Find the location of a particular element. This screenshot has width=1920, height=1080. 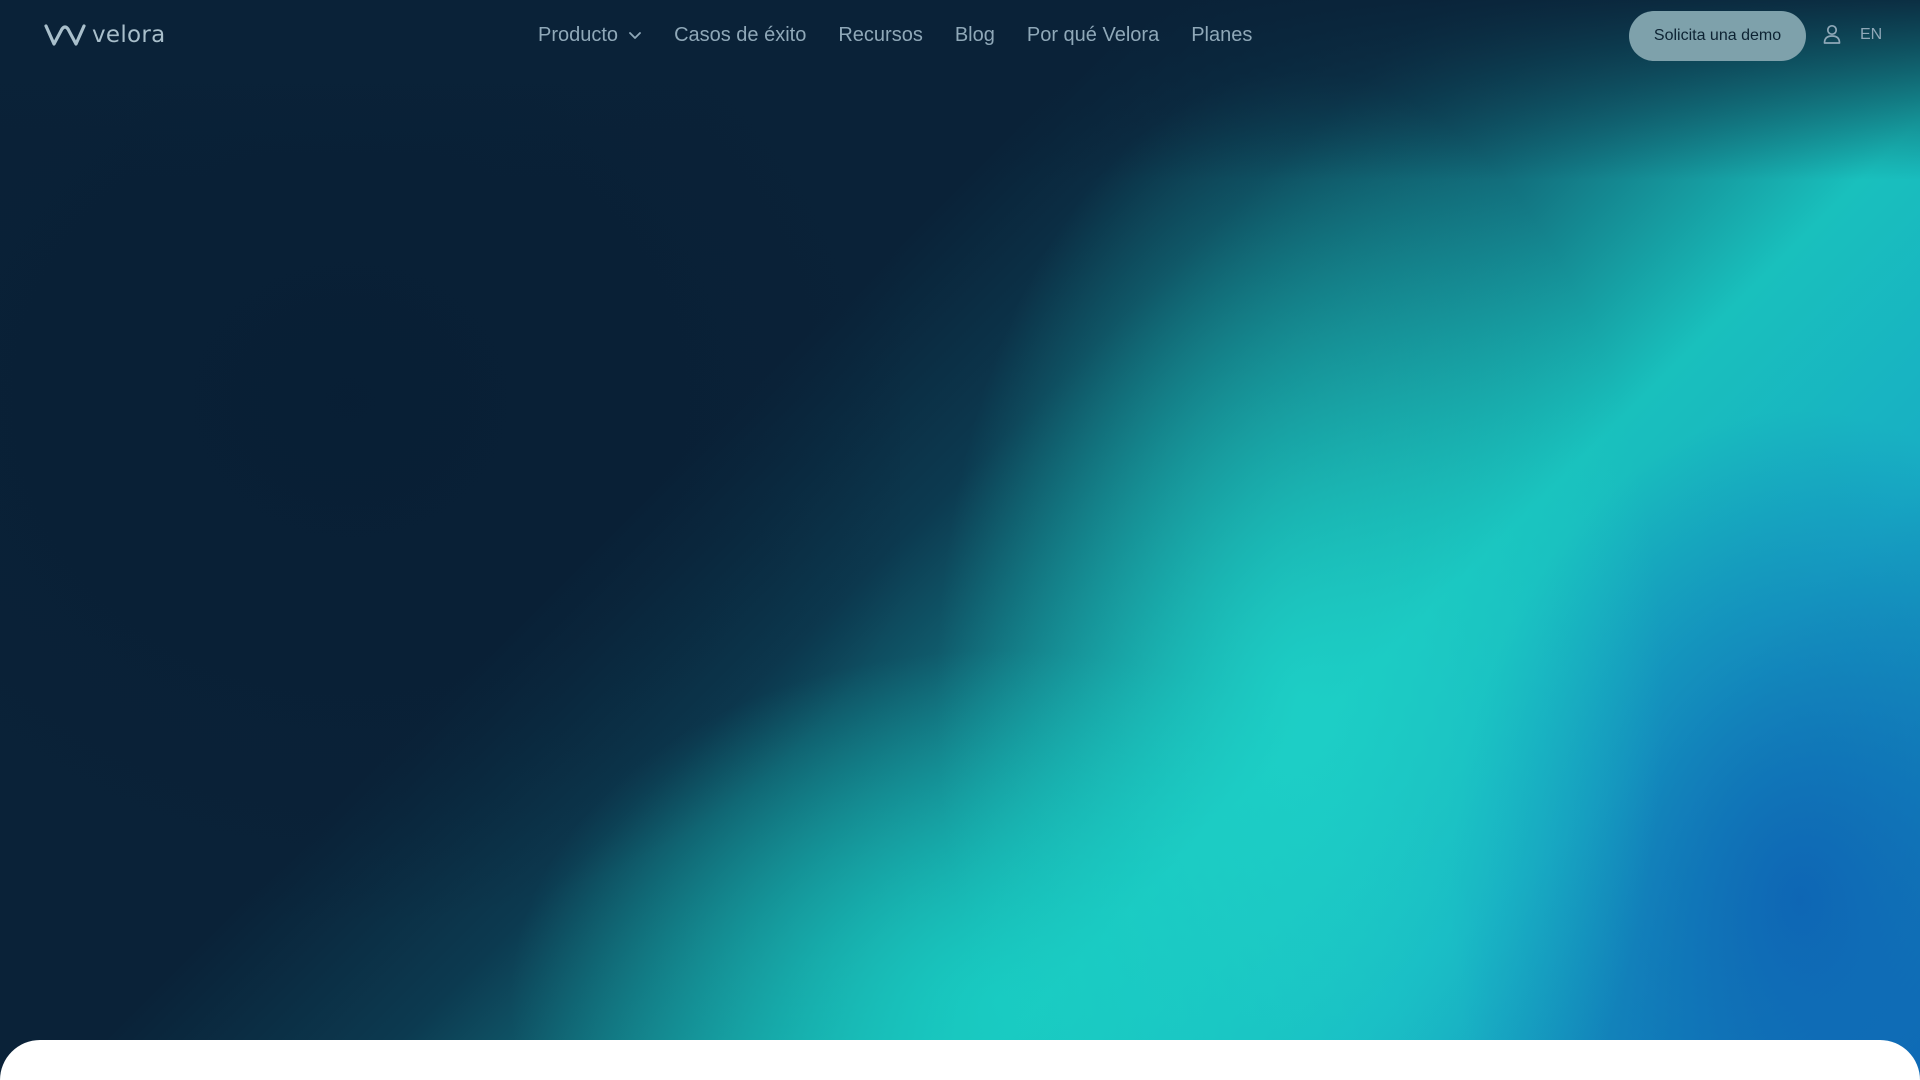

chevron-down-icon is located at coordinates (635, 35).